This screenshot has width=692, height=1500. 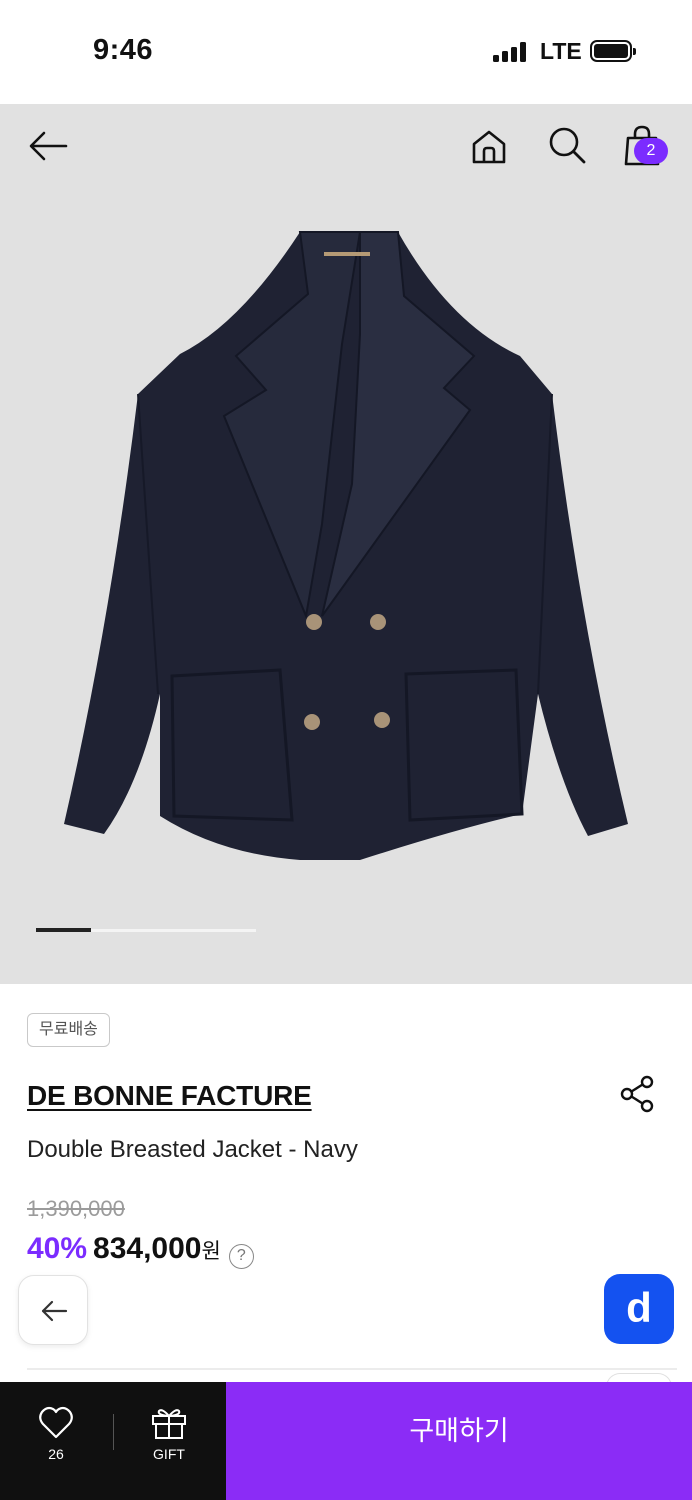 What do you see at coordinates (567, 145) in the screenshot?
I see `search-icon` at bounding box center [567, 145].